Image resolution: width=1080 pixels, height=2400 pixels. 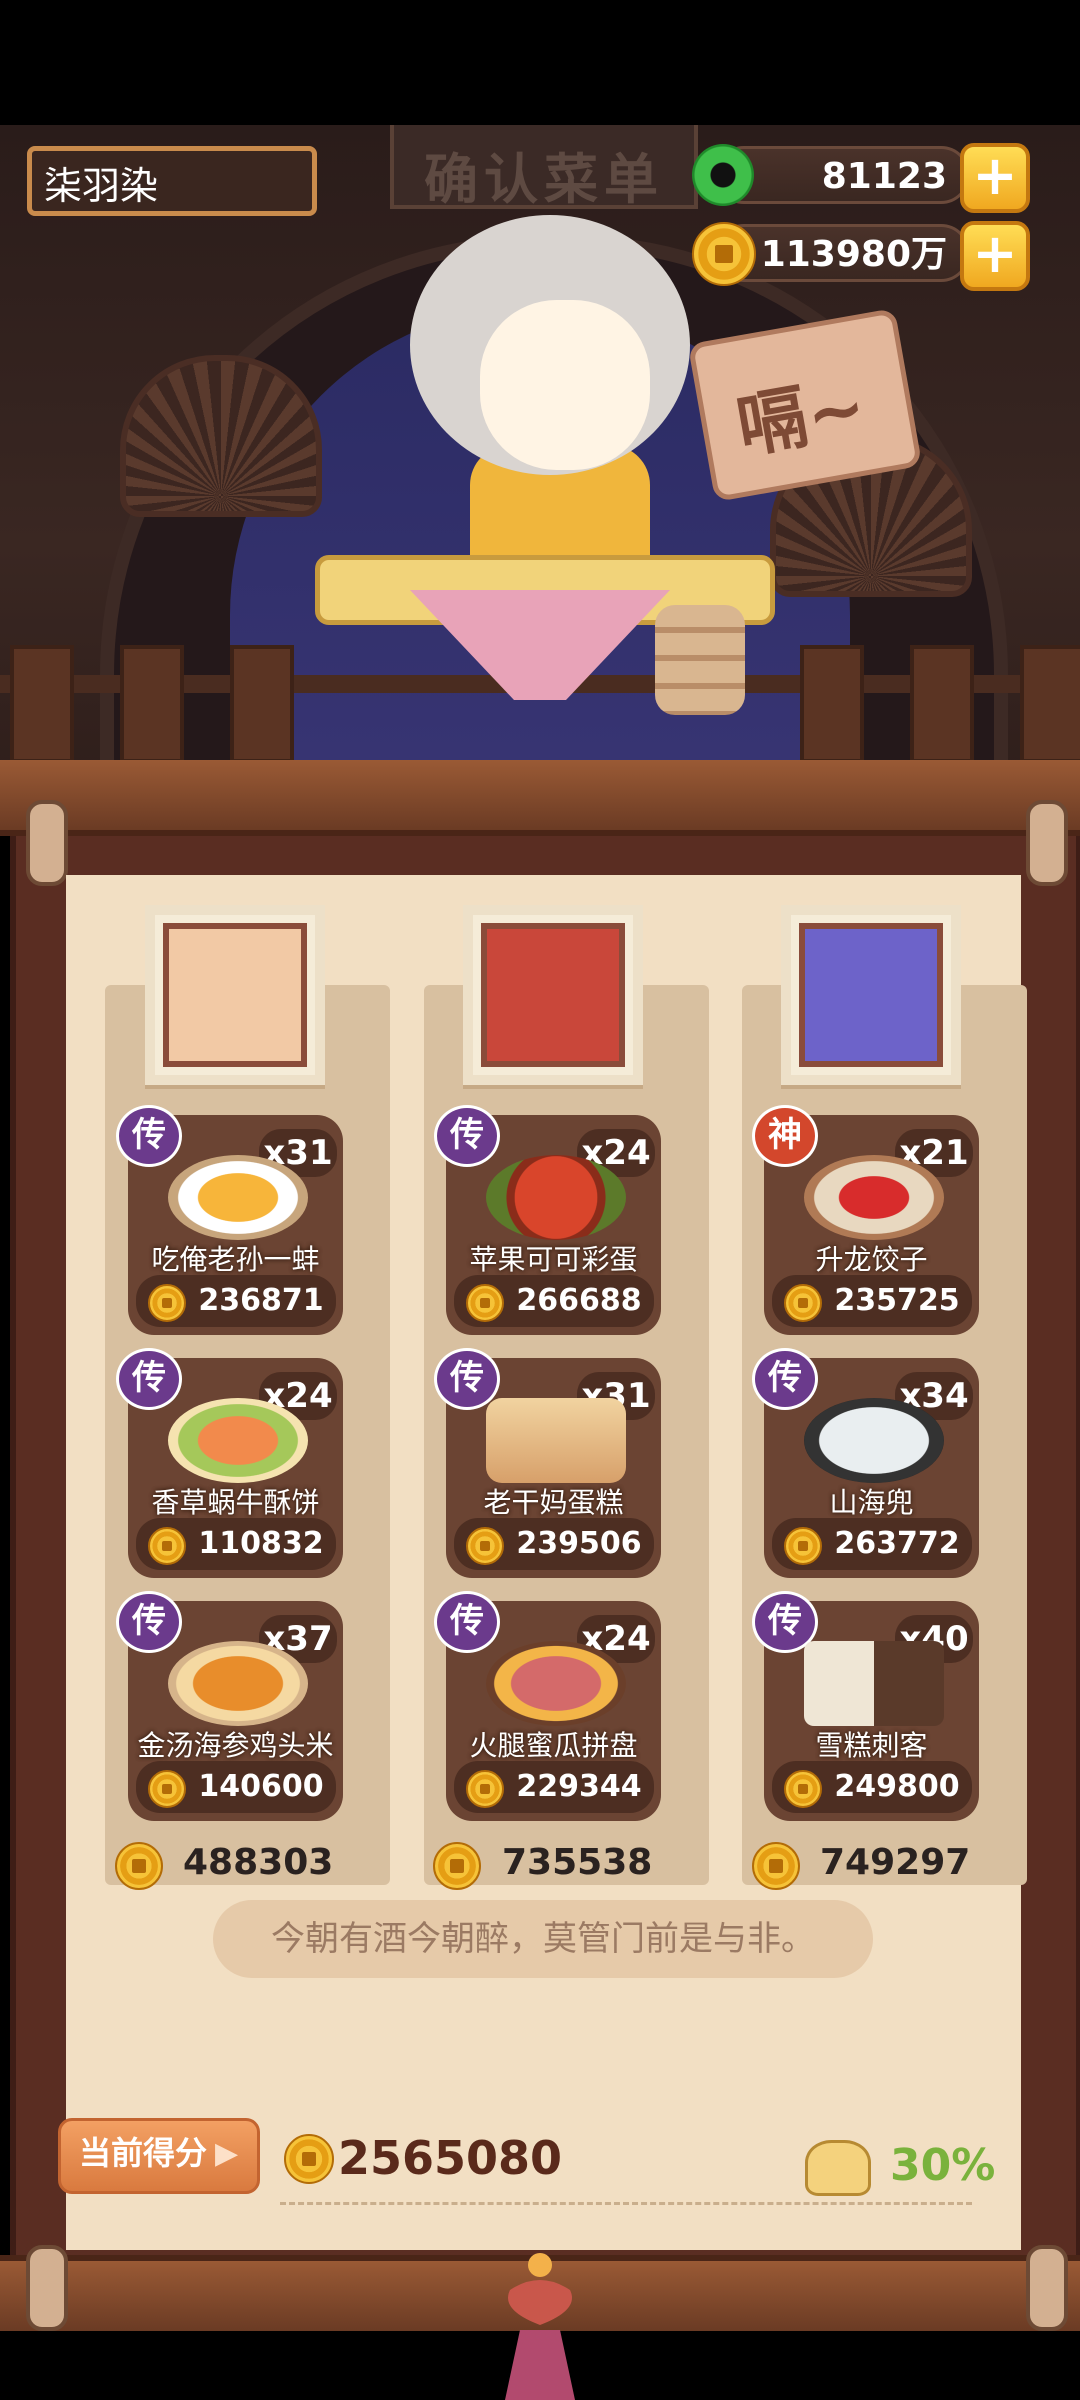 What do you see at coordinates (261, 1786) in the screenshot?
I see `dish-price: 140600` at bounding box center [261, 1786].